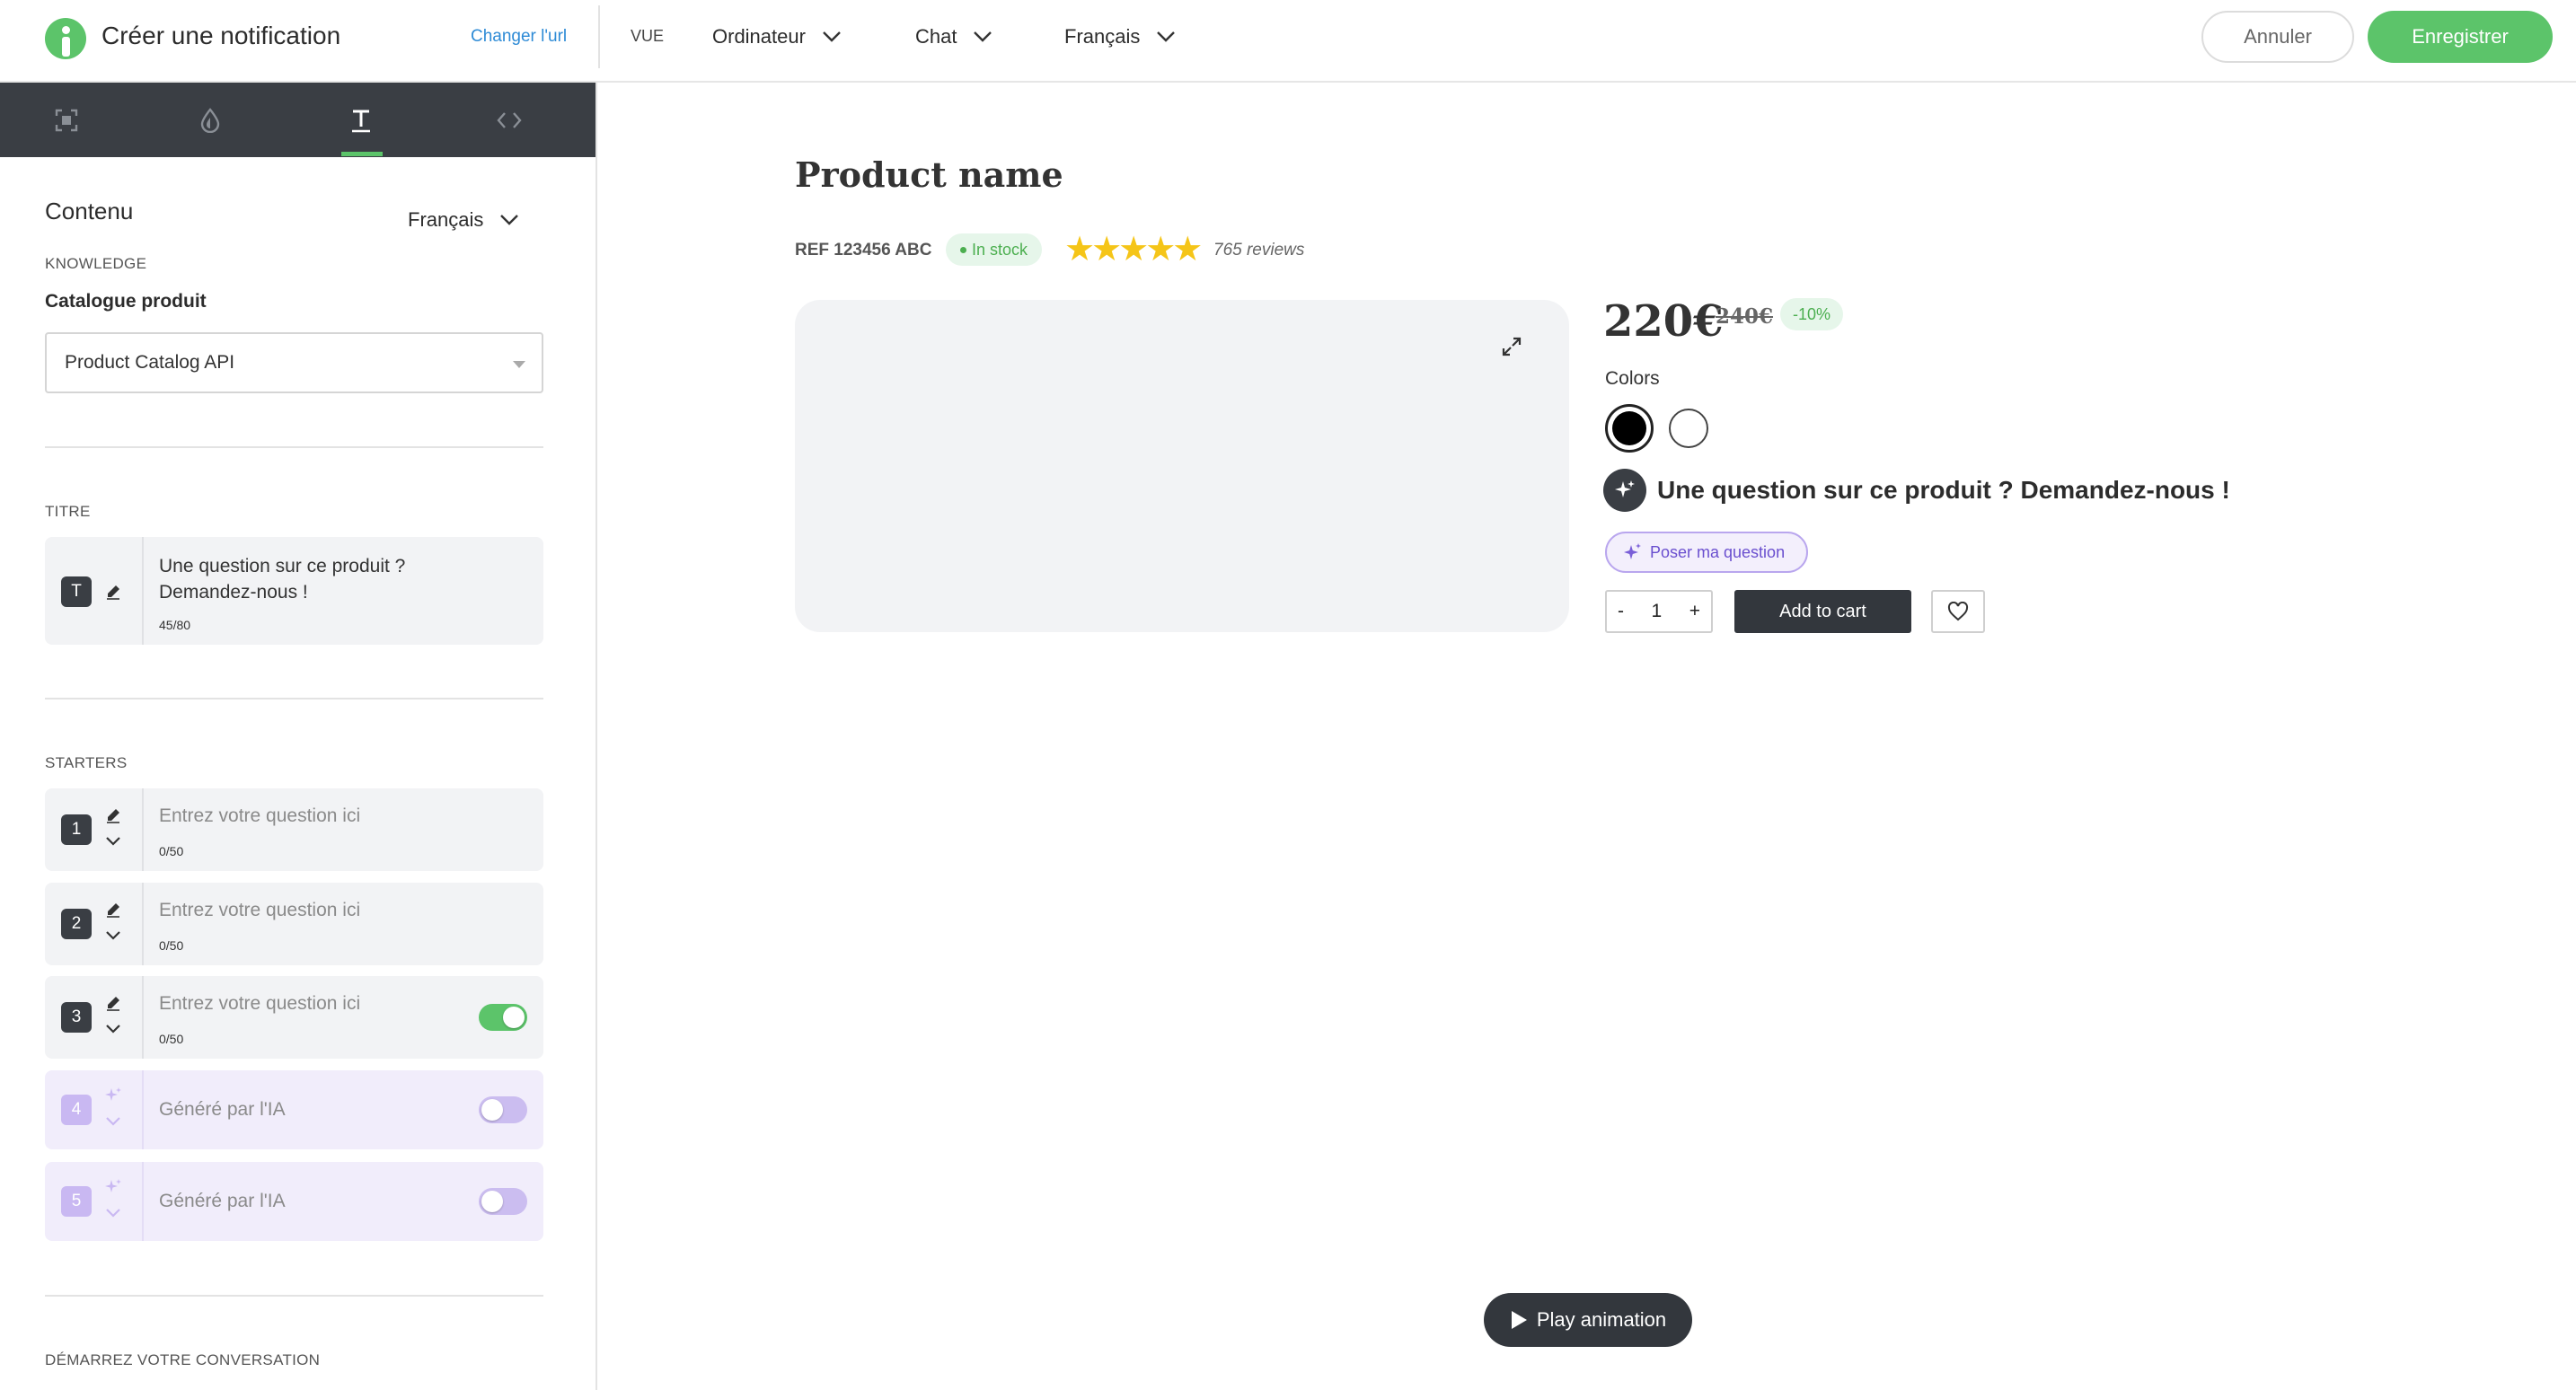 This screenshot has width=2576, height=1390. I want to click on catalog-label: Catalogue produit, so click(126, 301).